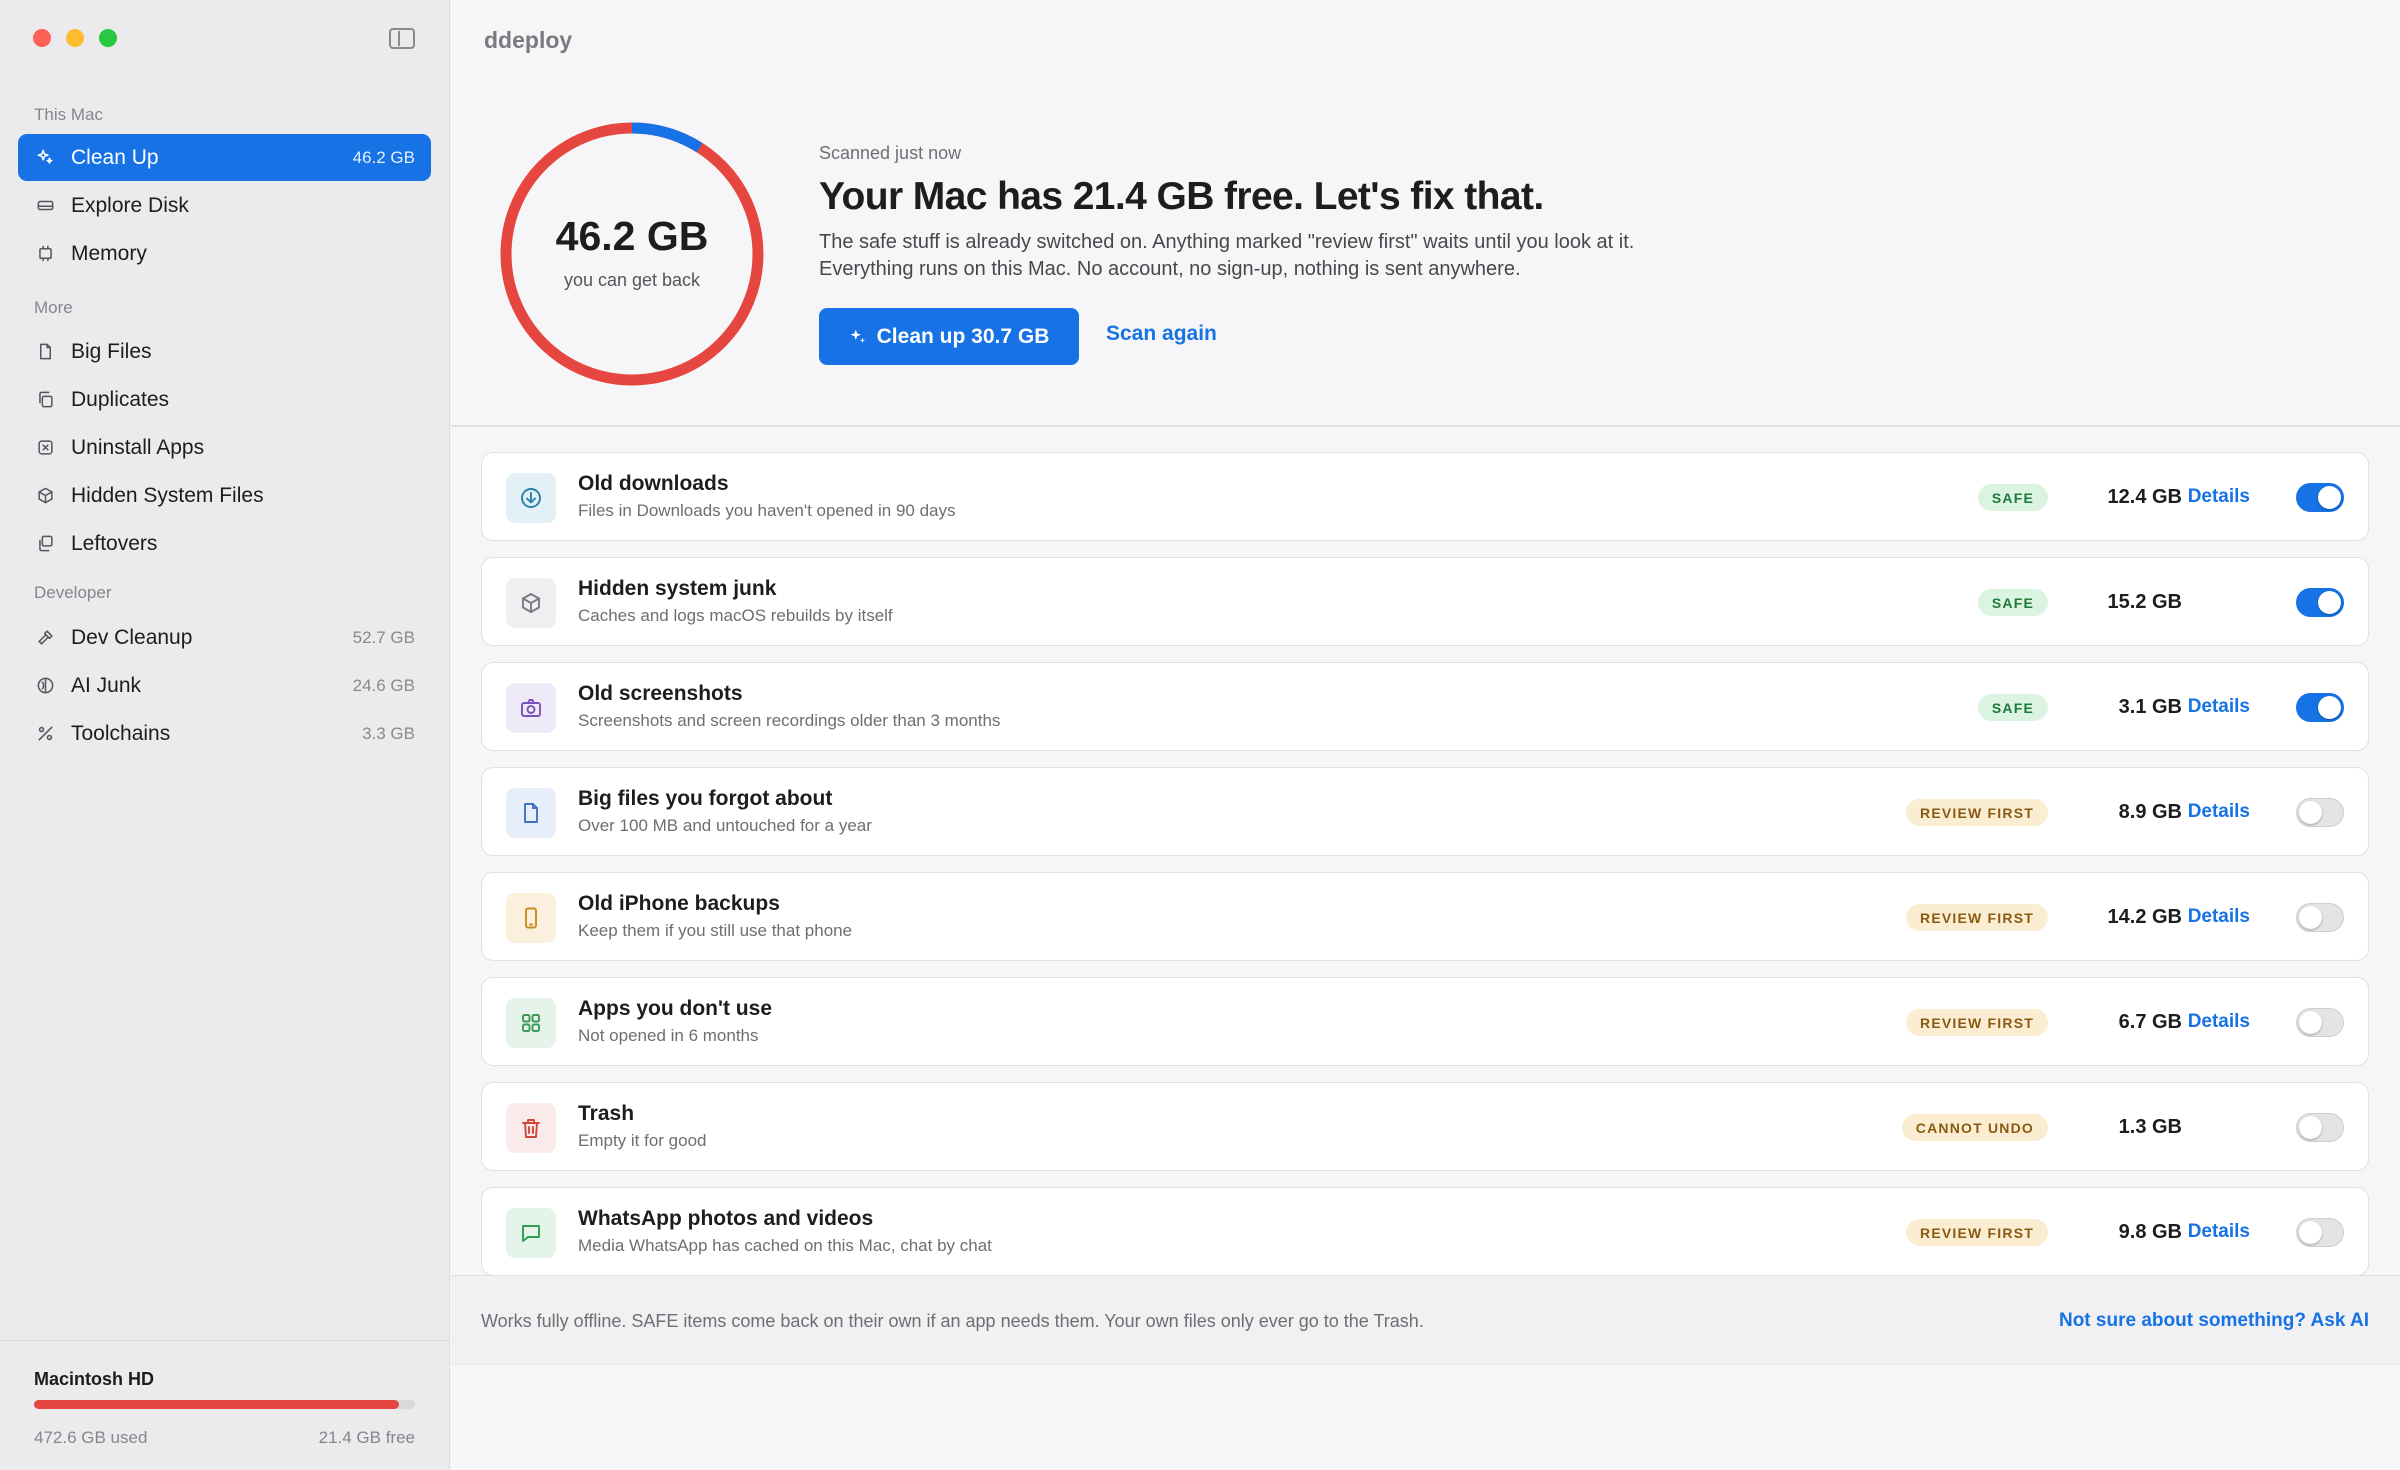 This screenshot has width=2400, height=1470. Describe the element at coordinates (531, 708) in the screenshot. I see `camera-icon` at that location.